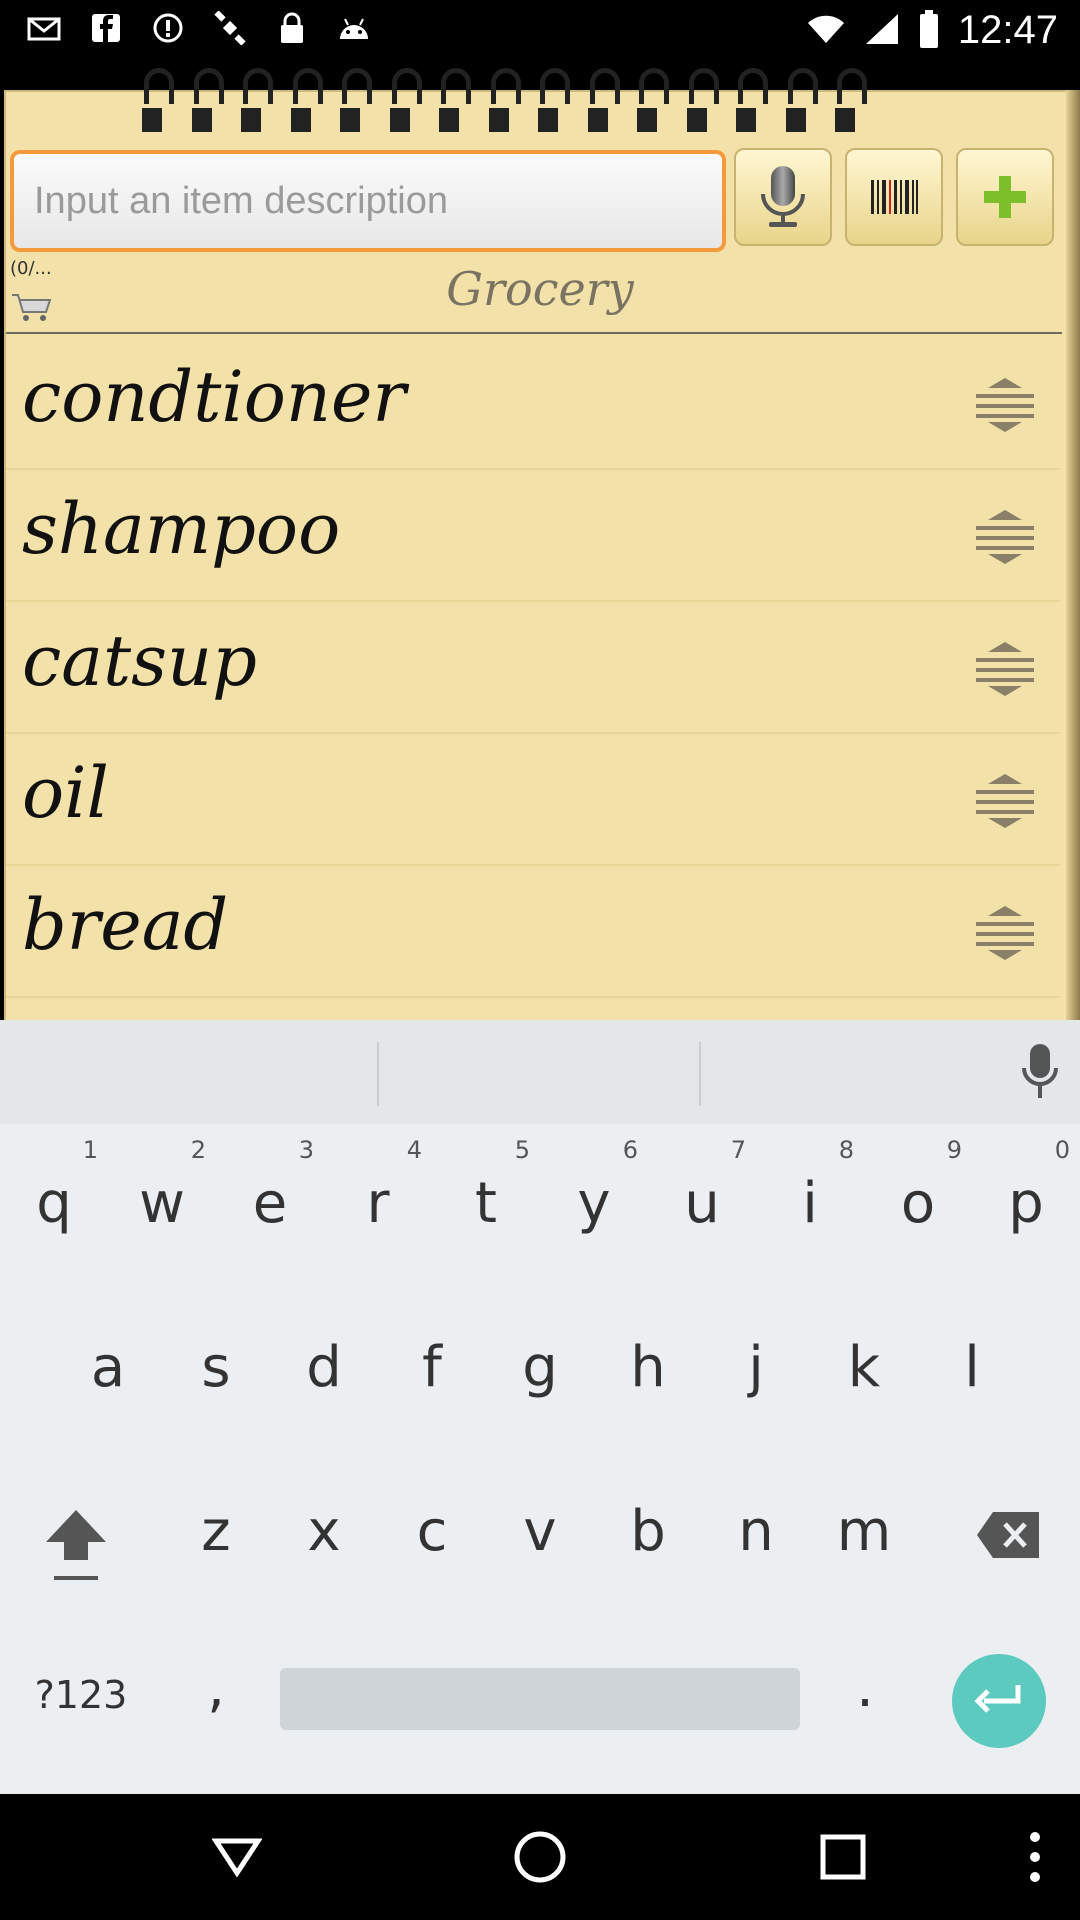 This screenshot has height=1920, width=1080. What do you see at coordinates (378, 1074) in the screenshot?
I see `suggestion-divider` at bounding box center [378, 1074].